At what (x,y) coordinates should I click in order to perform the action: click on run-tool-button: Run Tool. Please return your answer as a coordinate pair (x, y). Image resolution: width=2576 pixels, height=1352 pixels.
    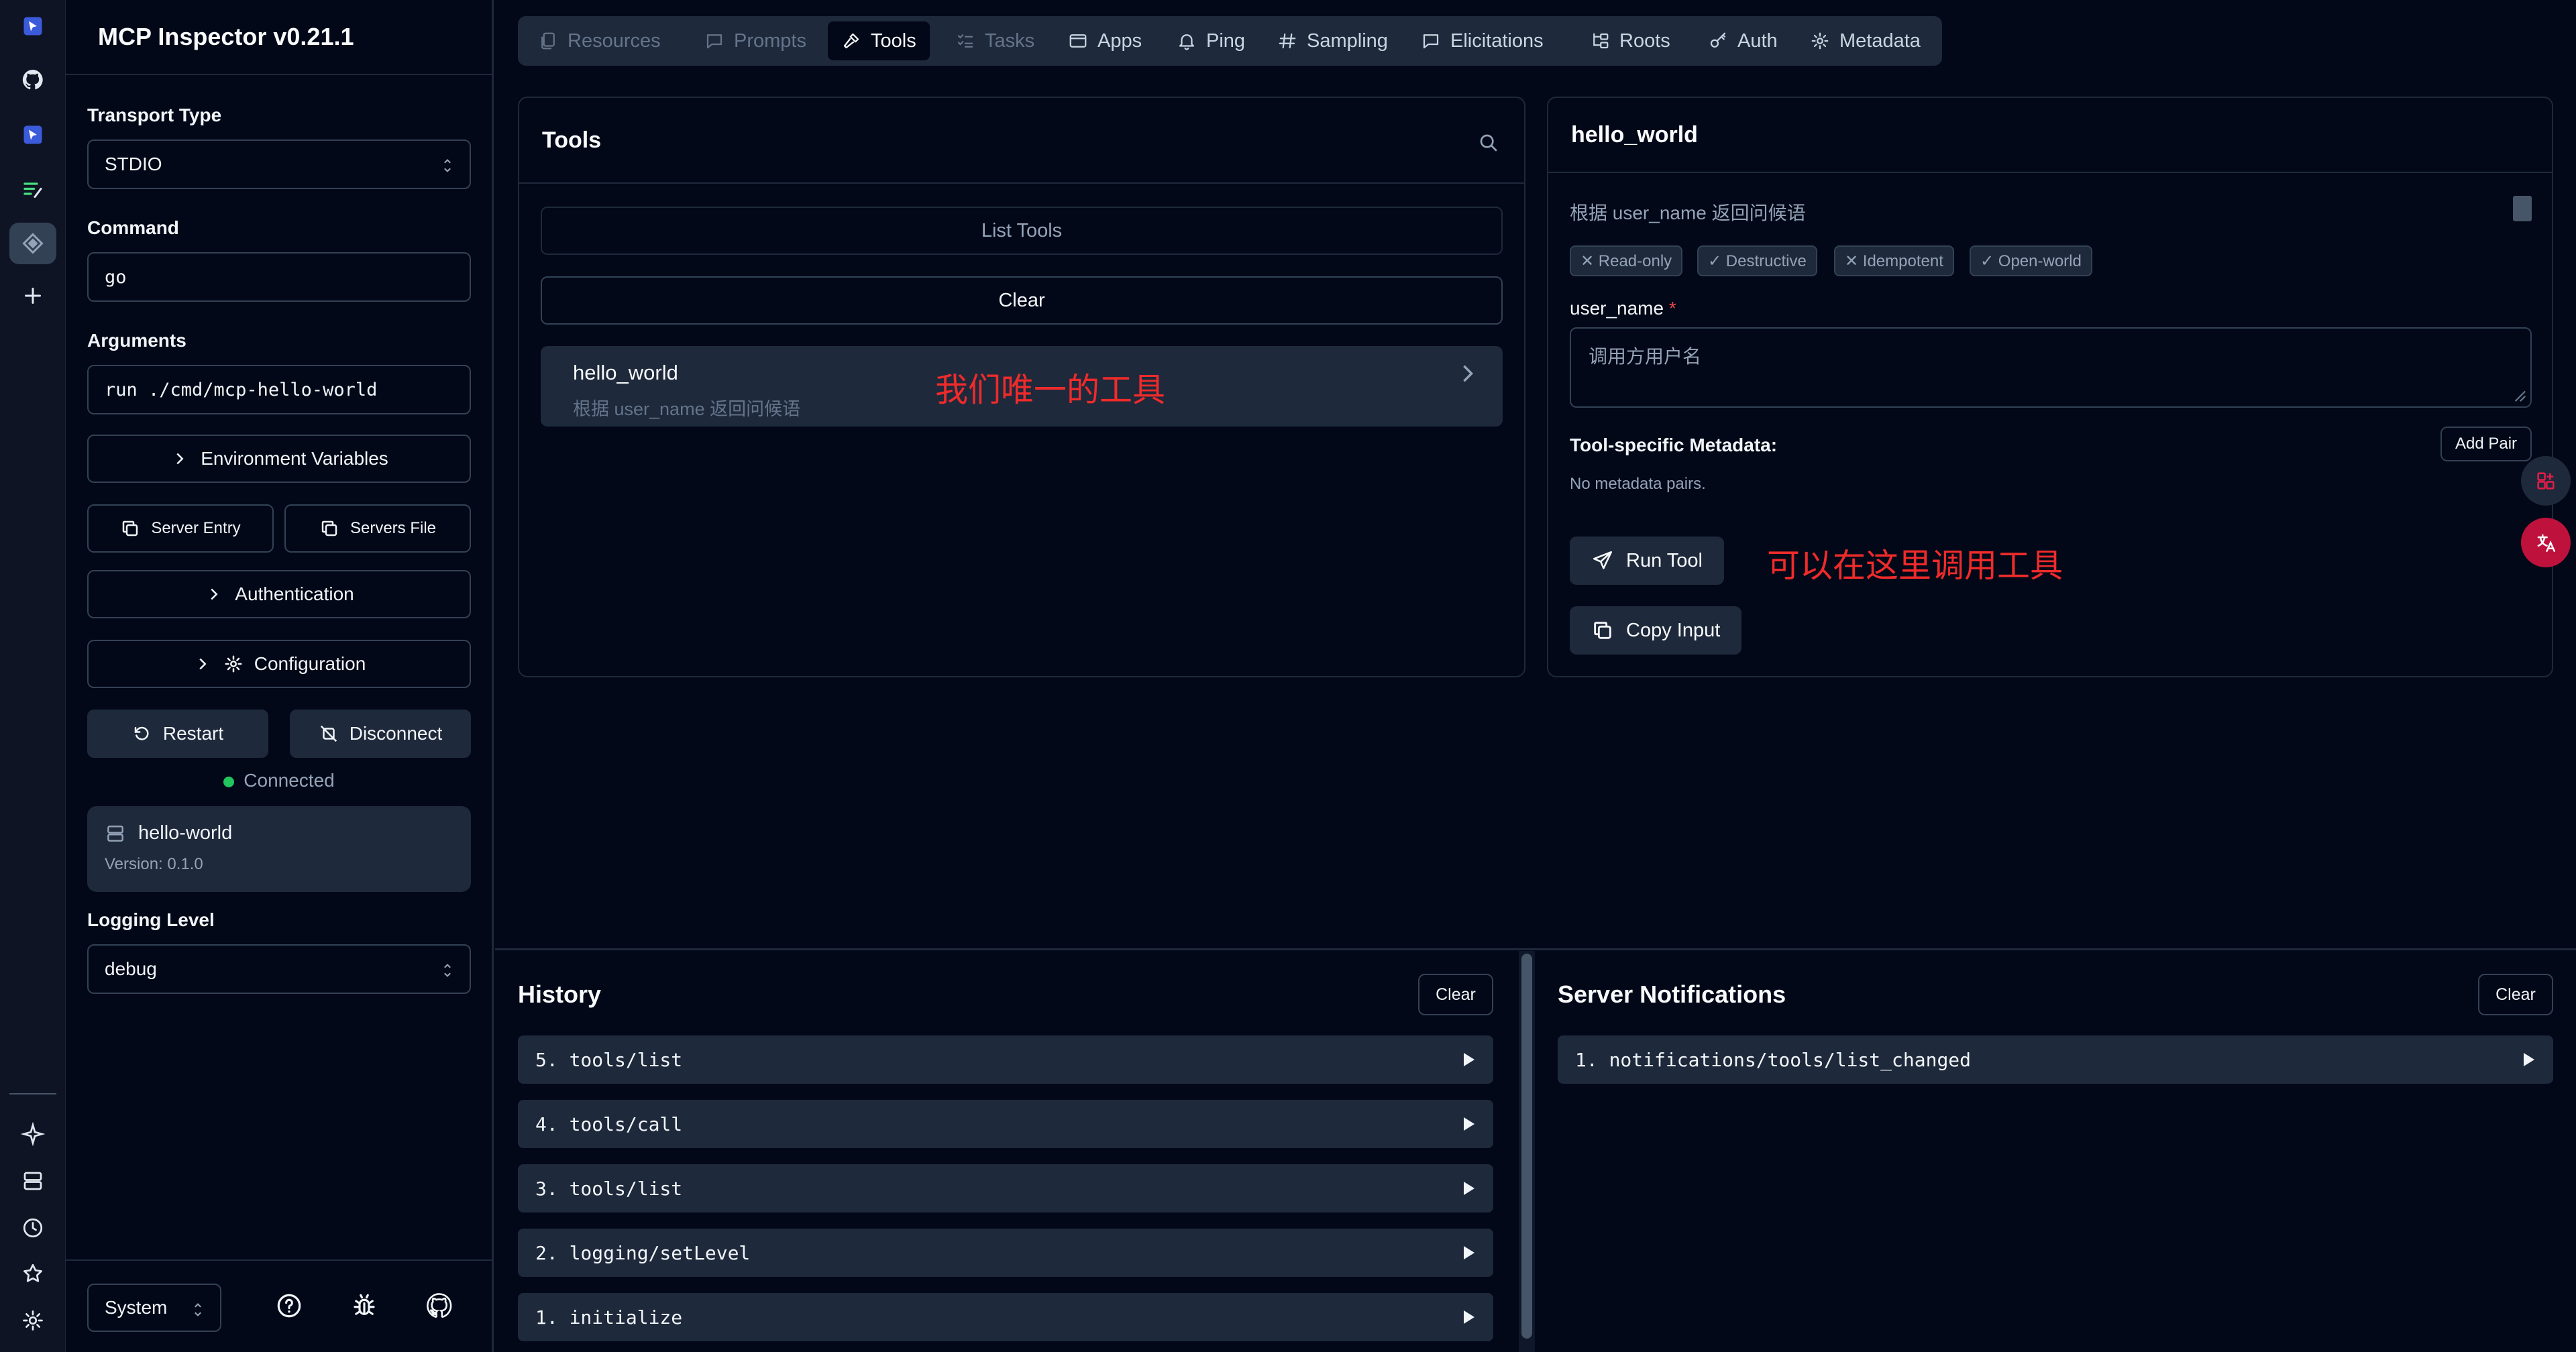
    Looking at the image, I should click on (1647, 561).